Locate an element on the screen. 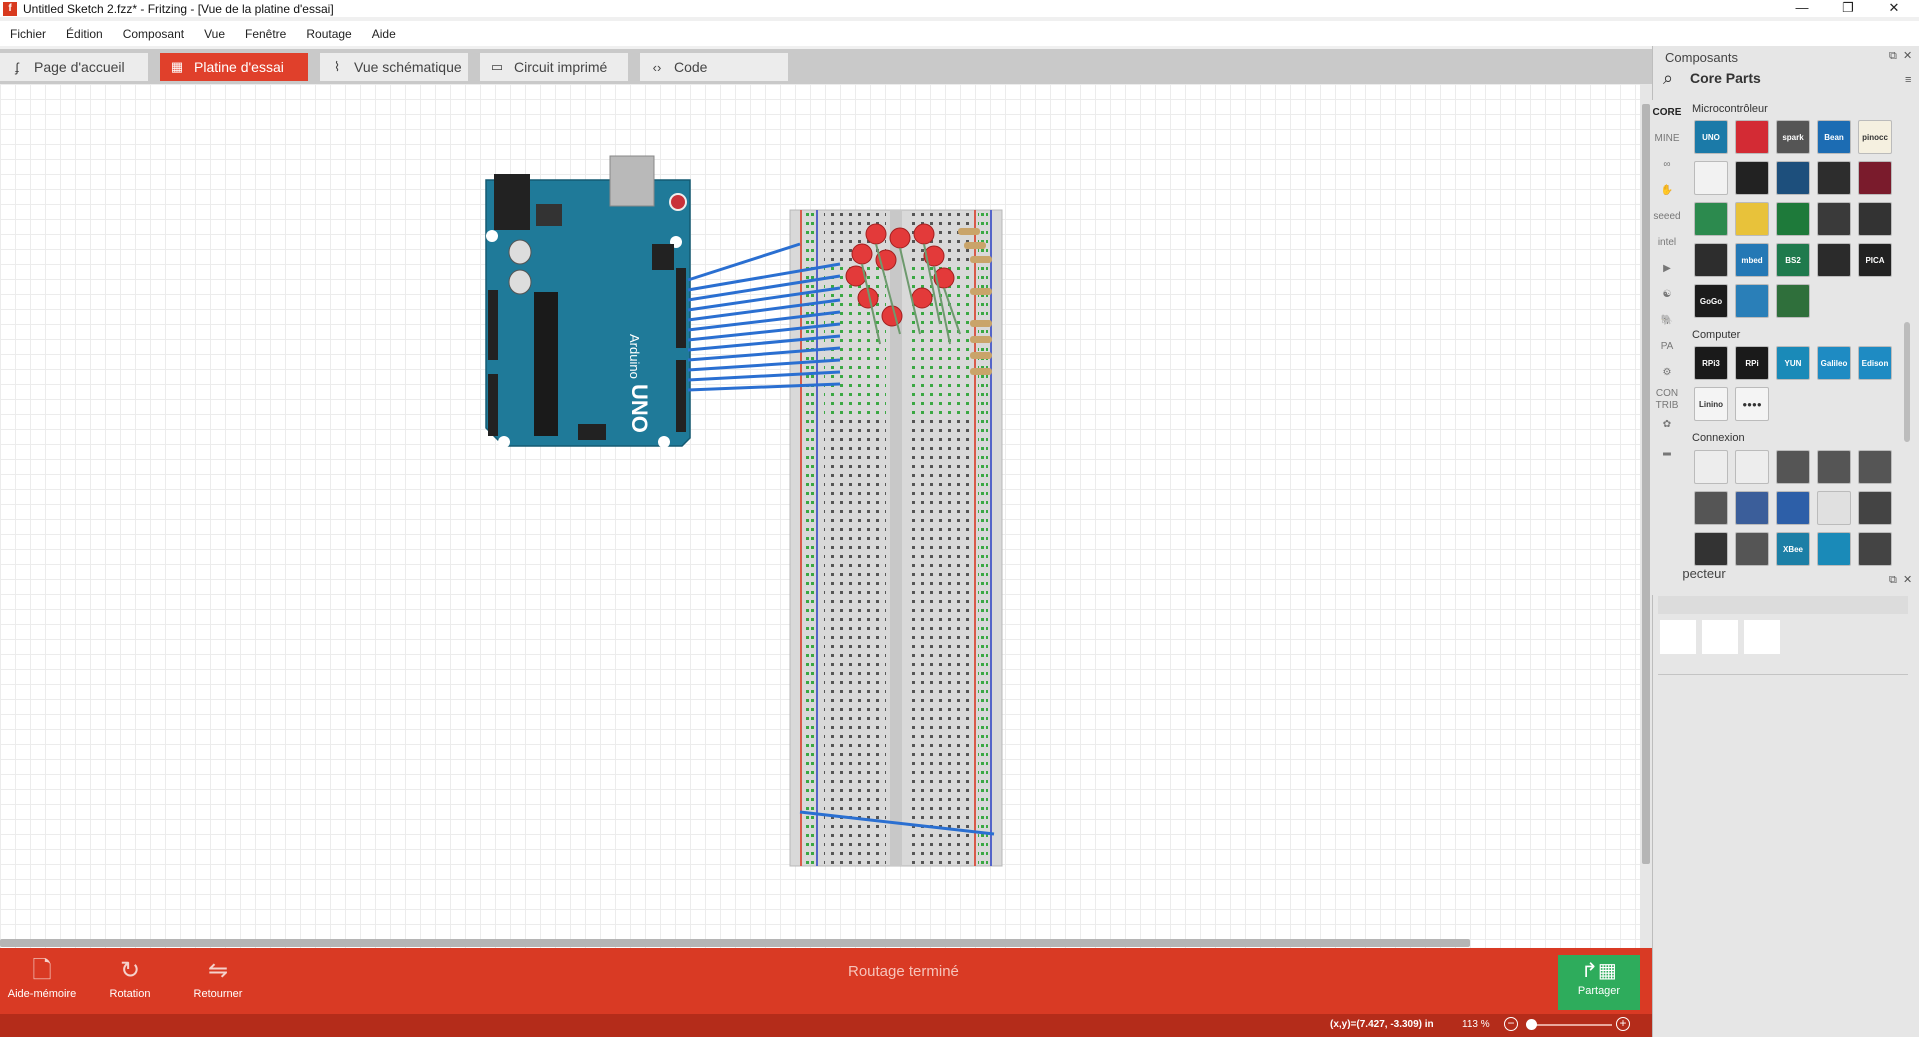 The height and width of the screenshot is (1037, 1919). tab-pcb: ▭ Circuit imprimé is located at coordinates (554, 67).